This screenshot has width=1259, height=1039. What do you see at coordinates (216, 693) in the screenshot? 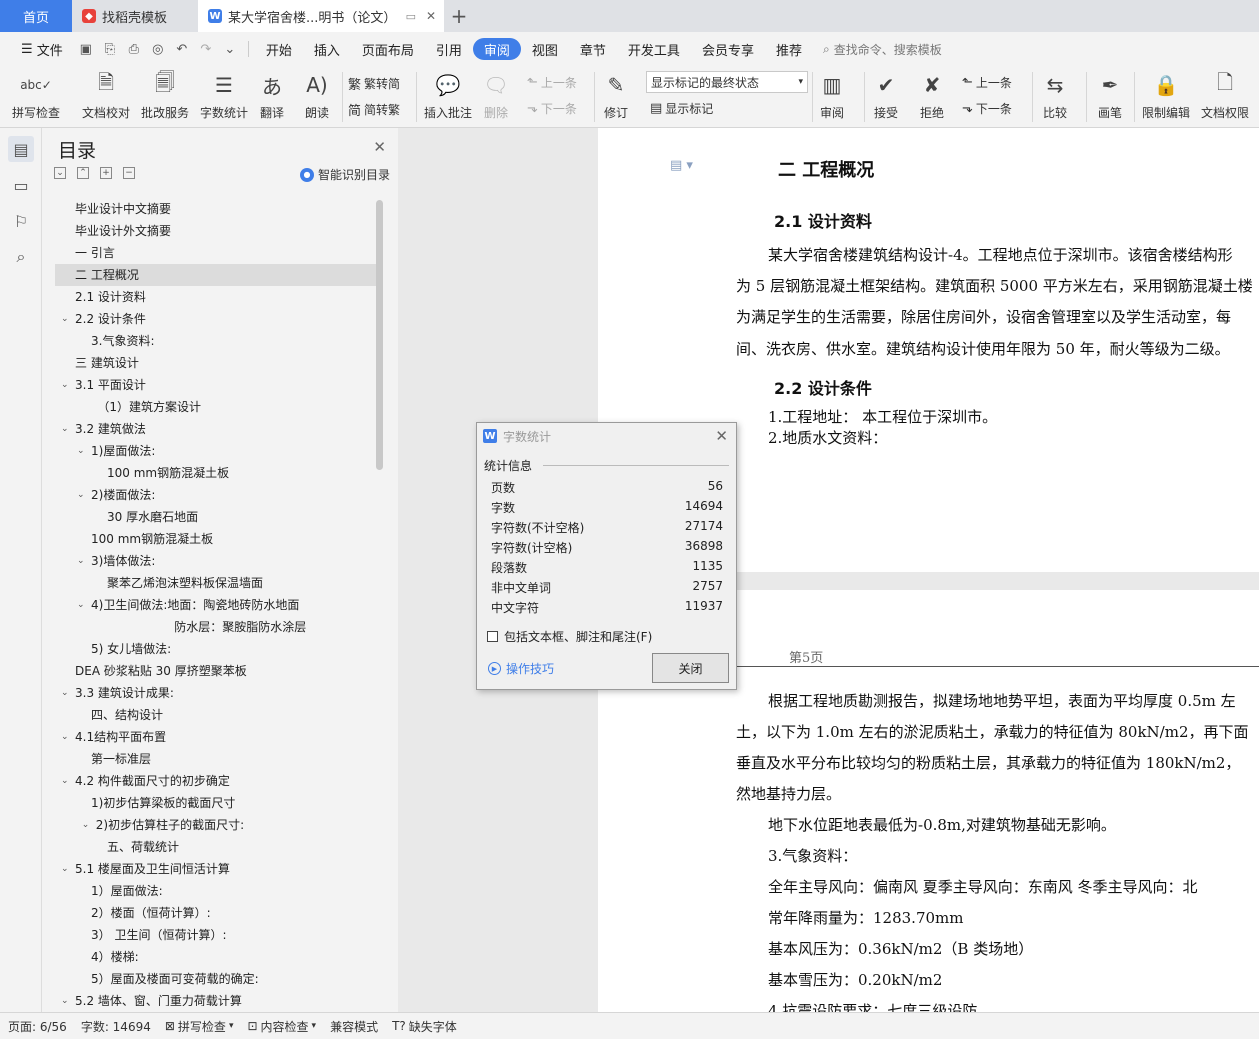
I see `toc-item: ⌄ 3.3 建筑设计成果:` at bounding box center [216, 693].